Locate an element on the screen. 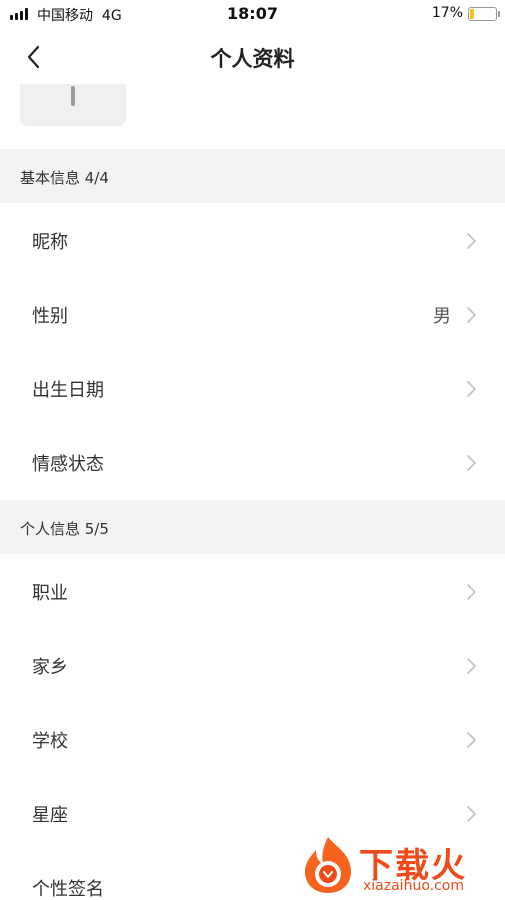 This screenshot has height=900, width=505. row-relationship-status: 情感状态 is located at coordinates (252, 462).